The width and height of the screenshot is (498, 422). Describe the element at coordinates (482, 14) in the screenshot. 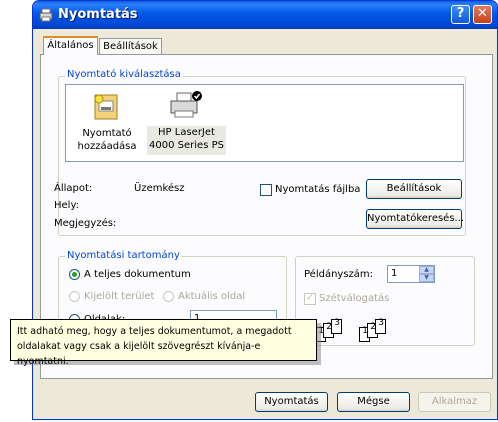

I see `close-button: ✕` at that location.